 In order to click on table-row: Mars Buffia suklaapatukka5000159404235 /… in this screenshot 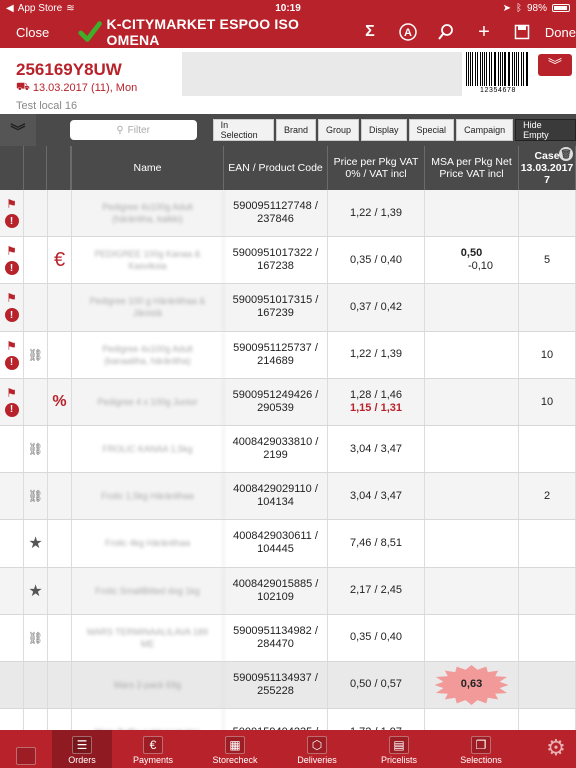, I will do `click(288, 719)`.